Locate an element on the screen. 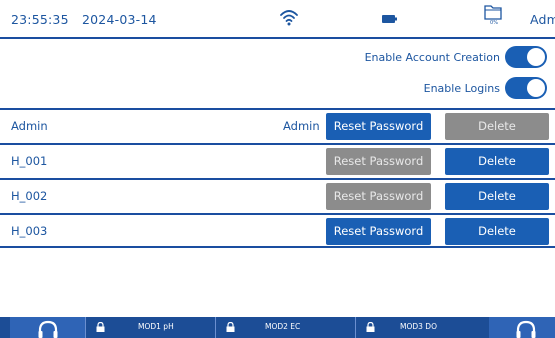 This screenshot has width=555, height=338. clock-date: 2024-03-14 is located at coordinates (119, 19).